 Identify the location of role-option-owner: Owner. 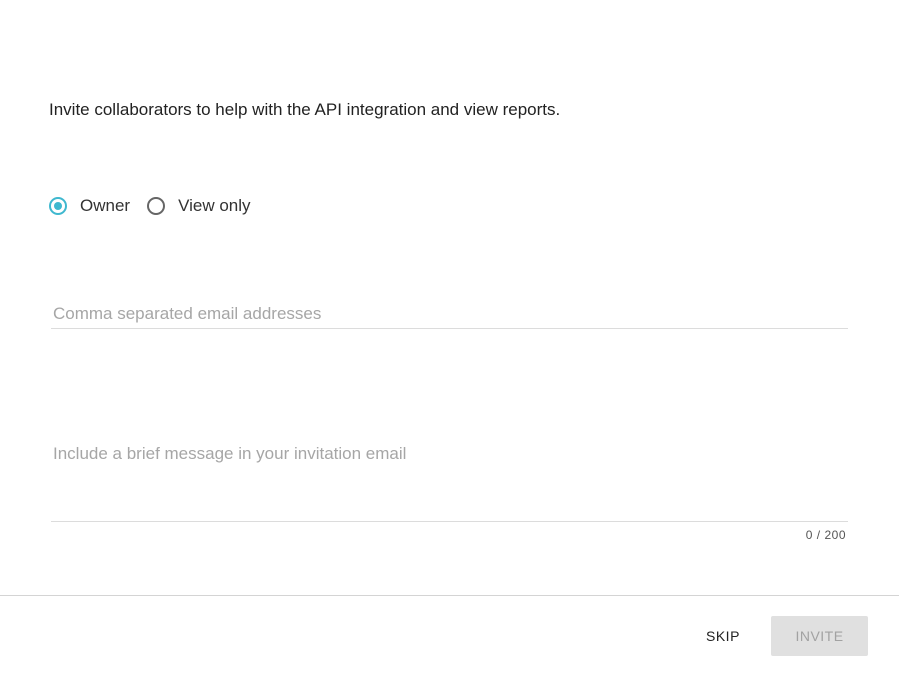
(89, 206).